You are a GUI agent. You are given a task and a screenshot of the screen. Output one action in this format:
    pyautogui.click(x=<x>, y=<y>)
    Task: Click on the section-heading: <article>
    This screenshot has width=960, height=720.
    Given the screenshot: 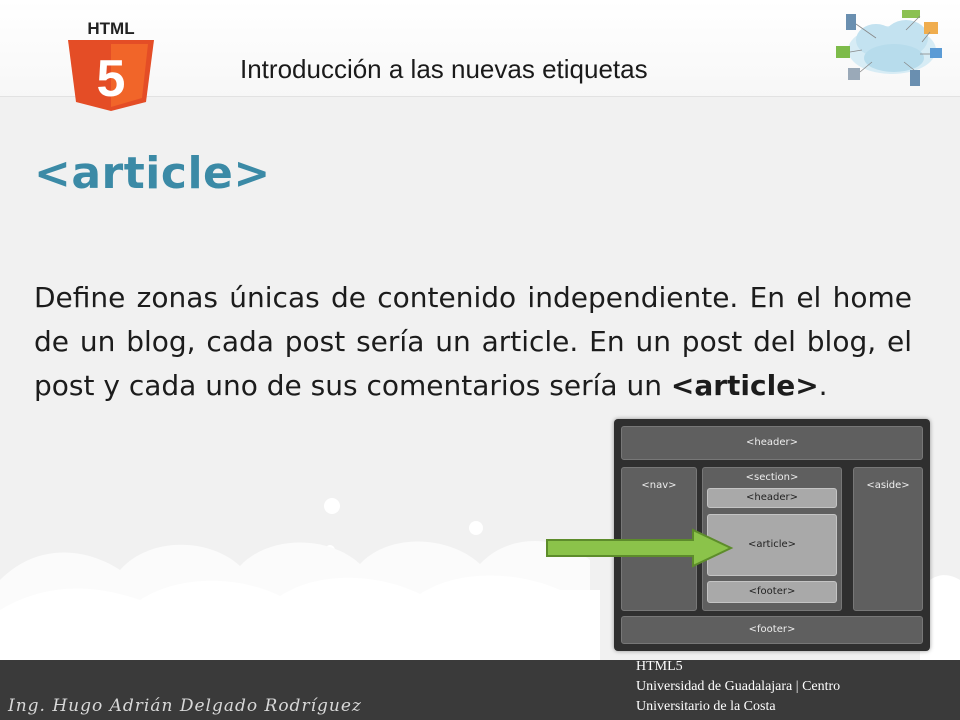 What is the action you would take?
    pyautogui.click(x=152, y=173)
    